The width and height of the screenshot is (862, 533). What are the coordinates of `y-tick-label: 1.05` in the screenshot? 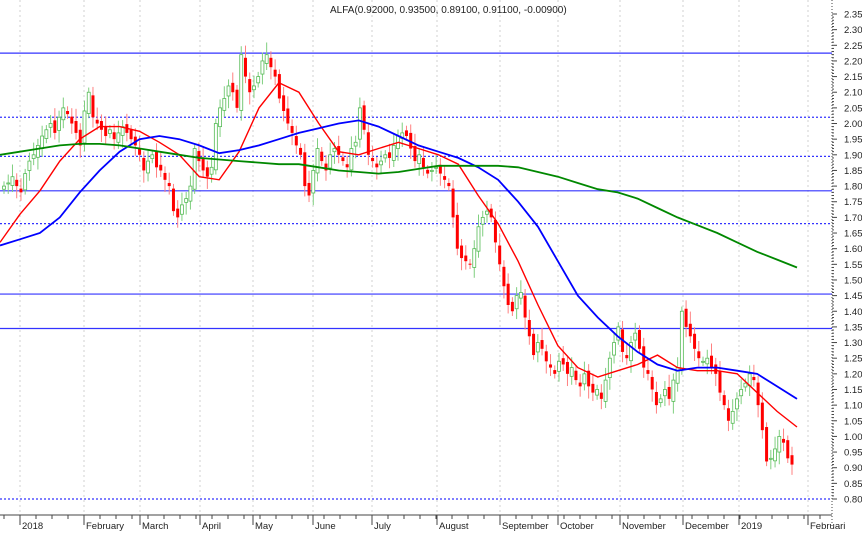 It's located at (853, 421).